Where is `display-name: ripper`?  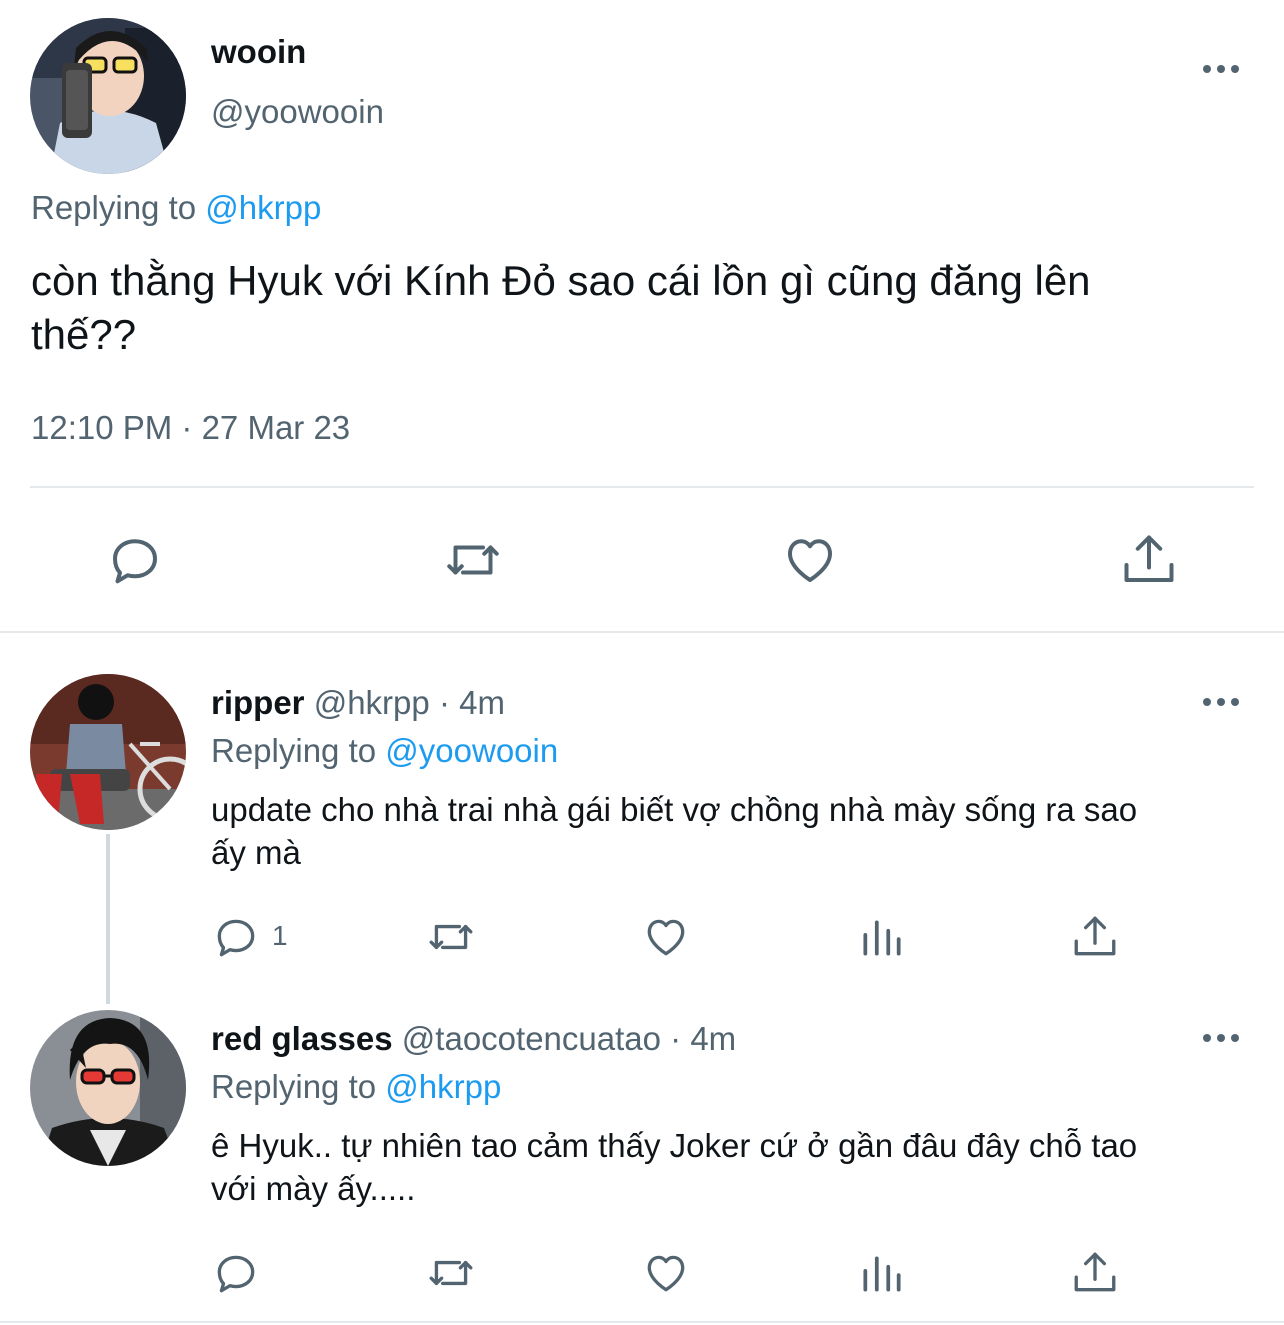
display-name: ripper is located at coordinates (258, 702).